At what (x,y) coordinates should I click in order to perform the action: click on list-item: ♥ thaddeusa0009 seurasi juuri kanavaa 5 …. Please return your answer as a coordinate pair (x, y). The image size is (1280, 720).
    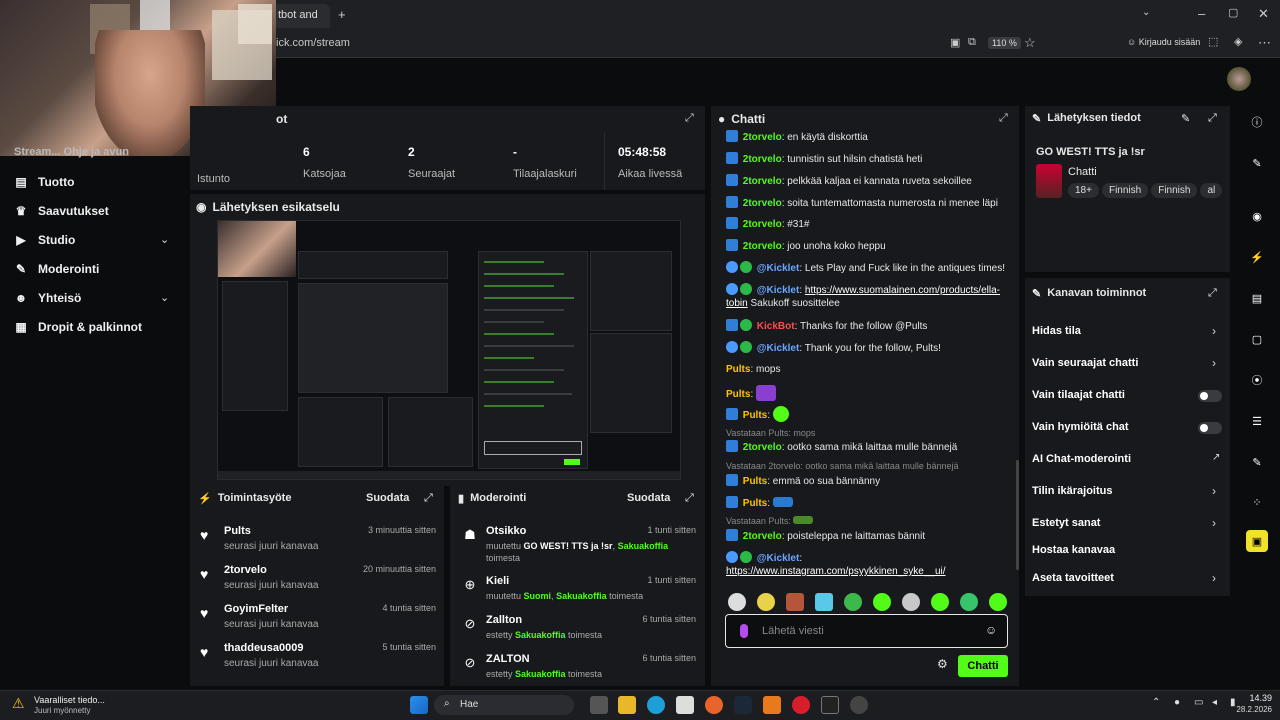
    Looking at the image, I should click on (320, 659).